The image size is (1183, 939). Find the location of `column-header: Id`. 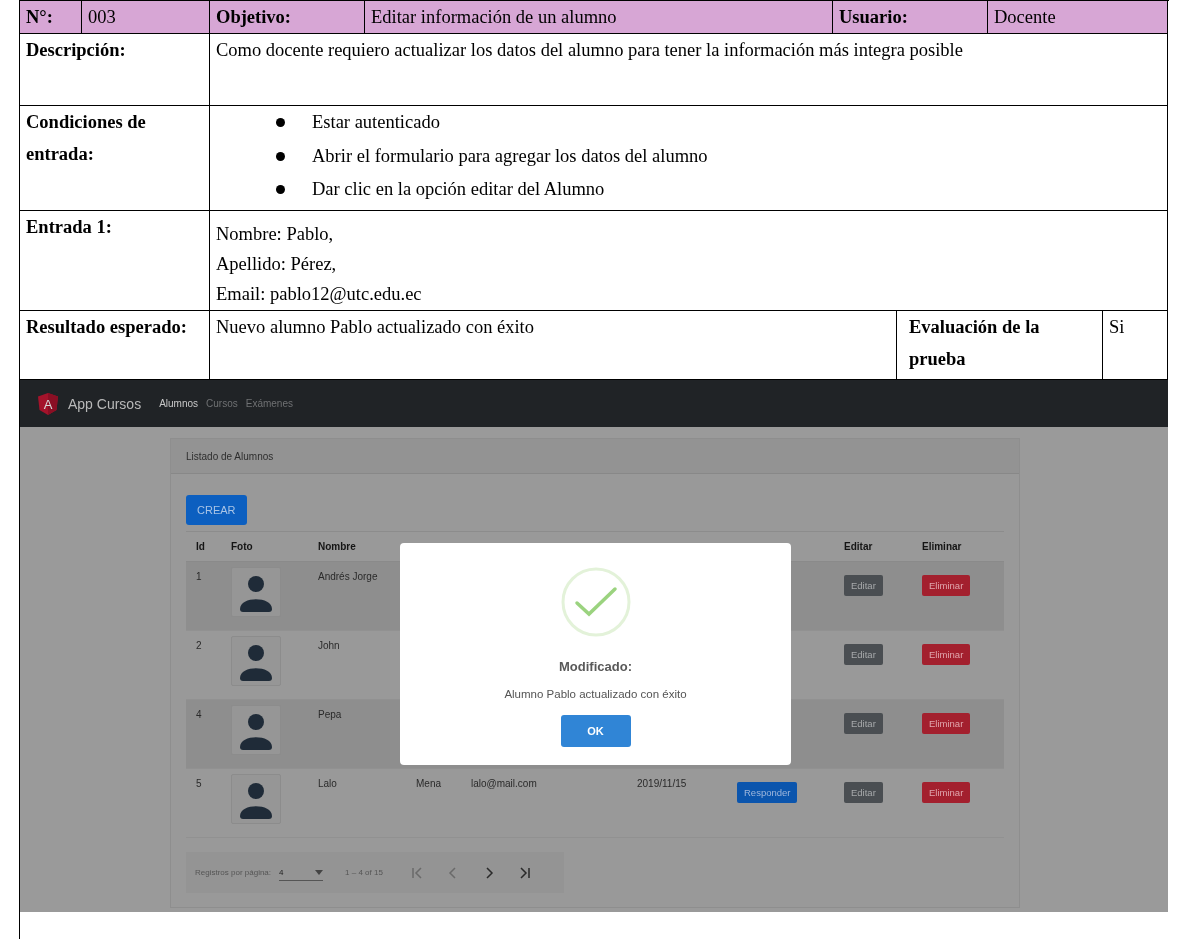

column-header: Id is located at coordinates (200, 546).